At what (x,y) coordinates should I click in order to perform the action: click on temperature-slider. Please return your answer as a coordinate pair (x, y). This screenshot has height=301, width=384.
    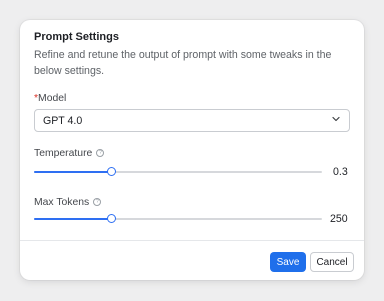
    Looking at the image, I should click on (178, 172).